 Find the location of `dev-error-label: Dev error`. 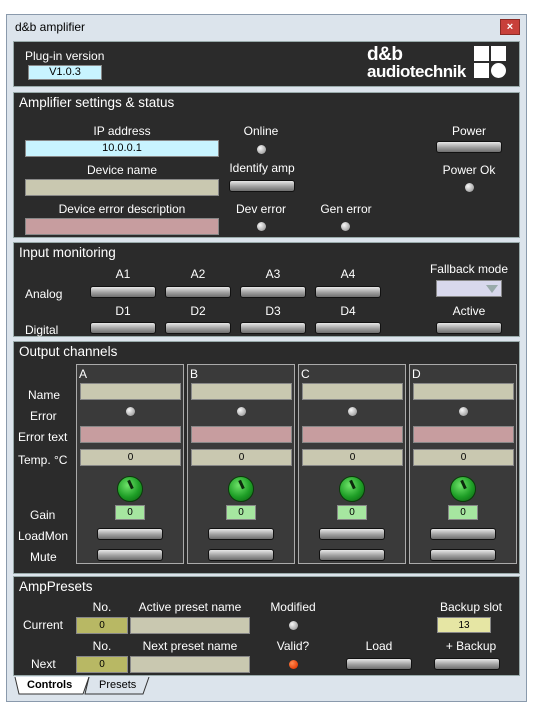

dev-error-label: Dev error is located at coordinates (260, 209).